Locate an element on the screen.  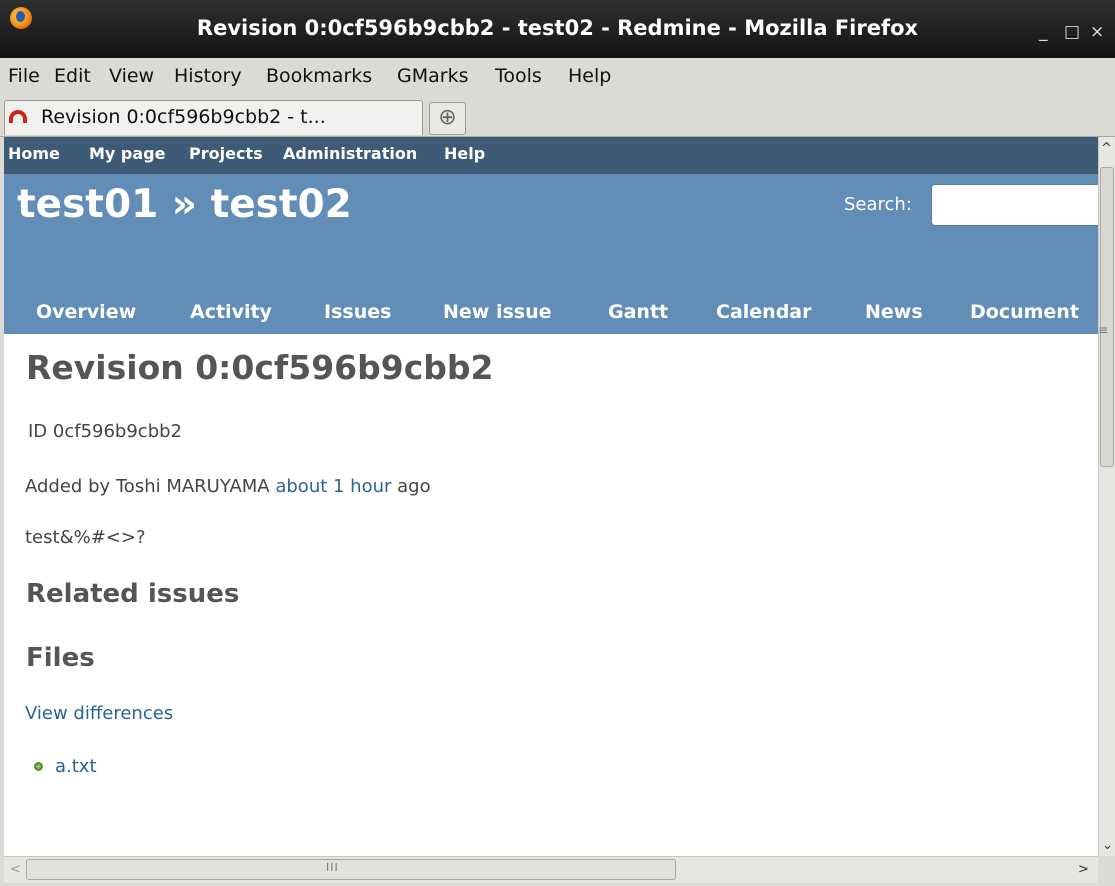
scroll-left-arrow-icon: < is located at coordinates (15, 869).